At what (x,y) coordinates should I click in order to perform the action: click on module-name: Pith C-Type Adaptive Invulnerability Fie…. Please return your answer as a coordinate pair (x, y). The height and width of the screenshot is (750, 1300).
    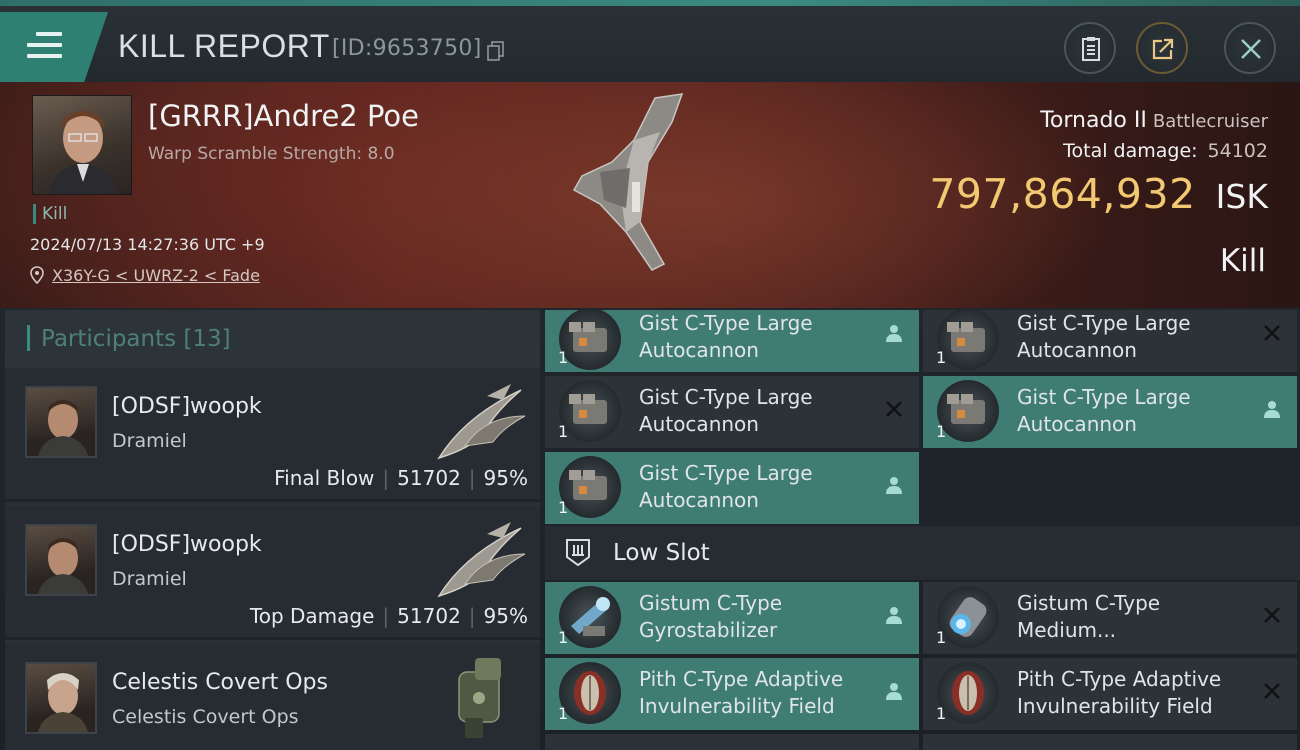
    Looking at the image, I should click on (1119, 692).